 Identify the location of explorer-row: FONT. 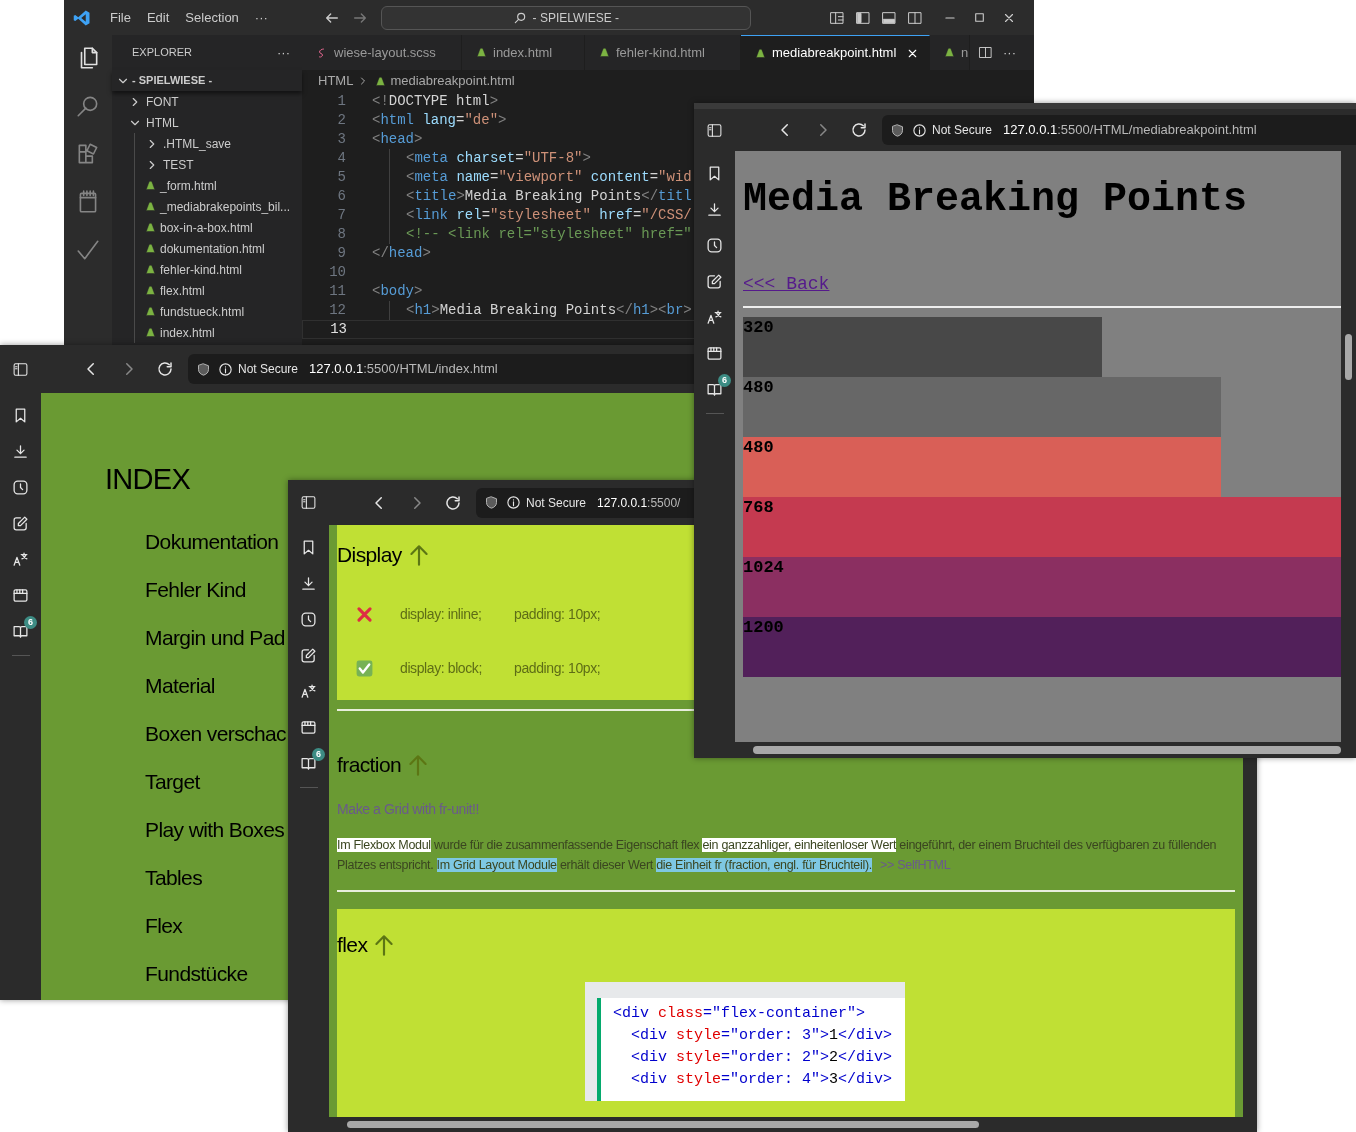
(207, 101).